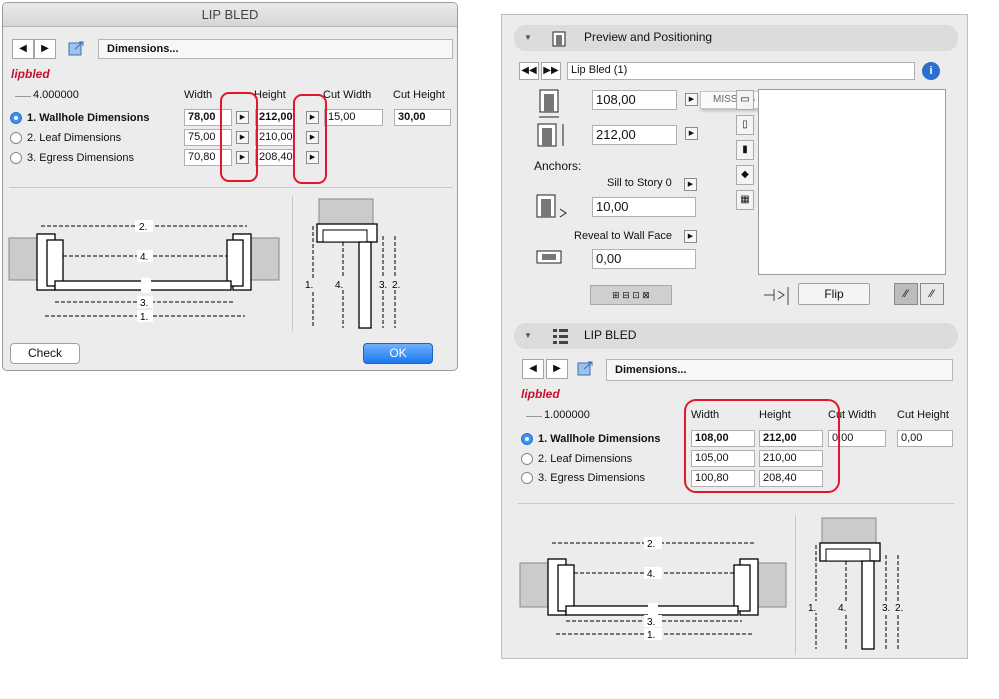  Describe the element at coordinates (745, 175) in the screenshot. I see `preview-tool-4: ◆` at that location.